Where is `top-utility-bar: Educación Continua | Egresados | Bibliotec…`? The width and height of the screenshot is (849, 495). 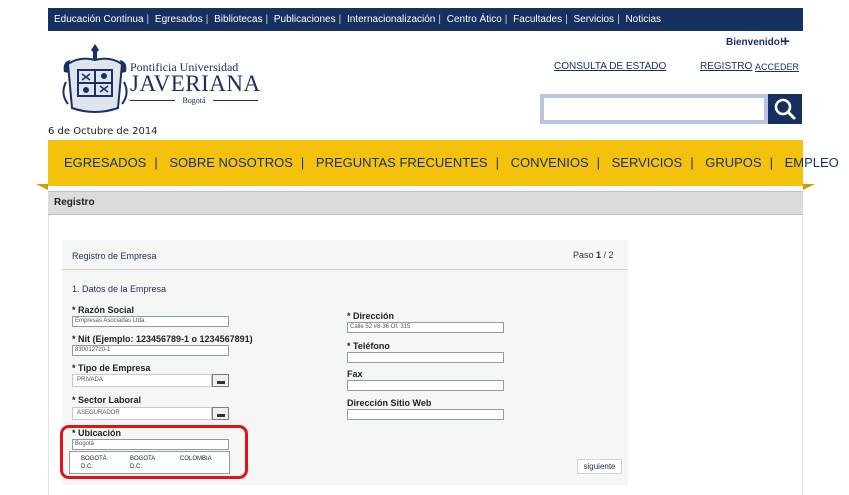 top-utility-bar: Educación Continua | Egresados | Bibliotec… is located at coordinates (425, 19).